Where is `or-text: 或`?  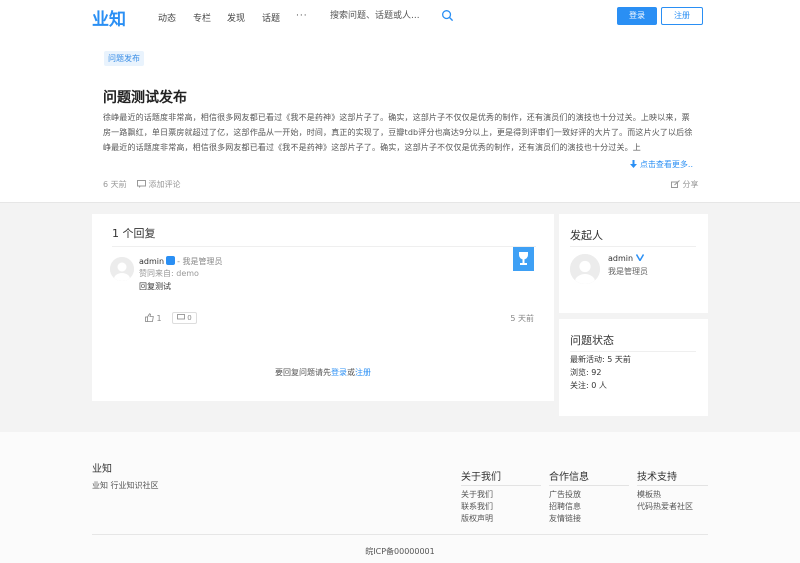 or-text: 或 is located at coordinates (351, 372).